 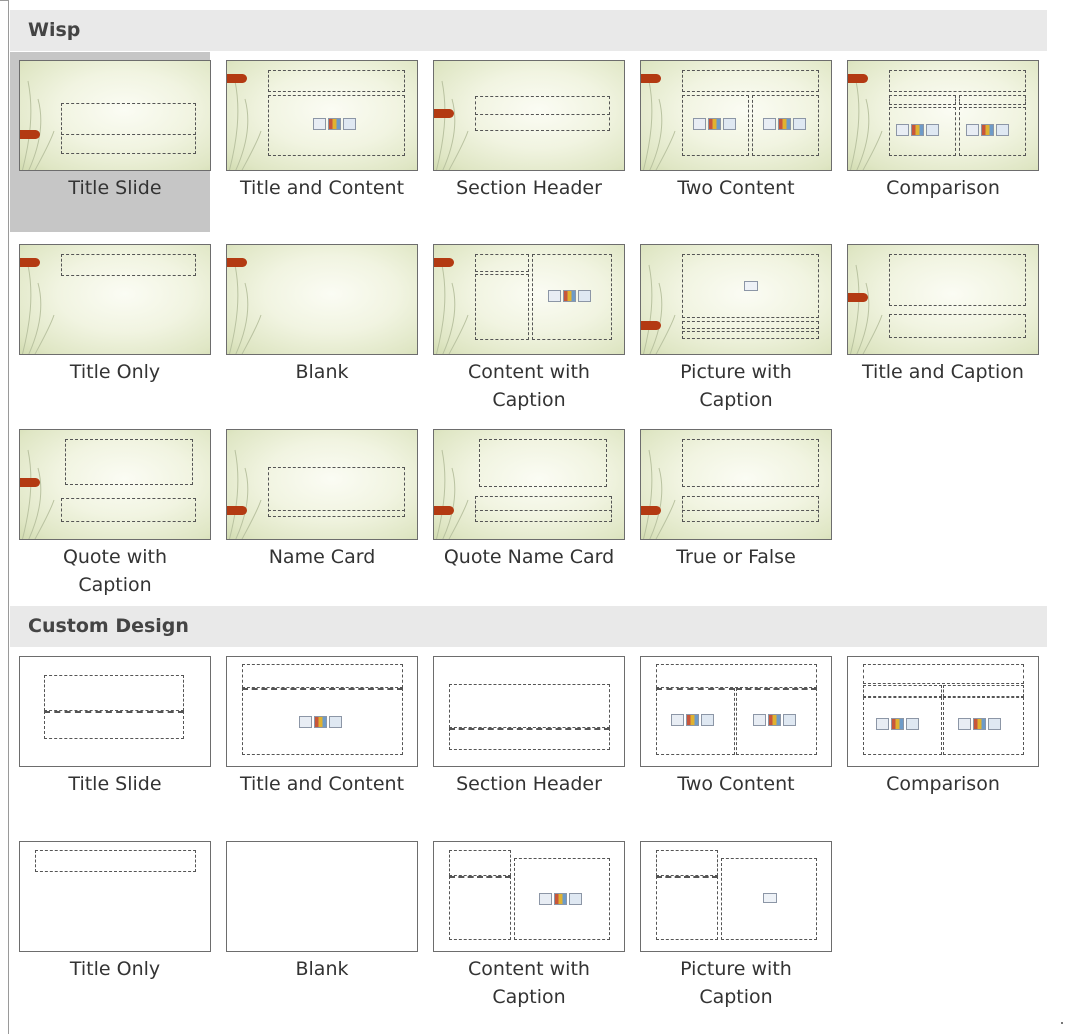 I want to click on layout-tile-wisp-quote-name-card: Quote Name Card, so click(x=524, y=511).